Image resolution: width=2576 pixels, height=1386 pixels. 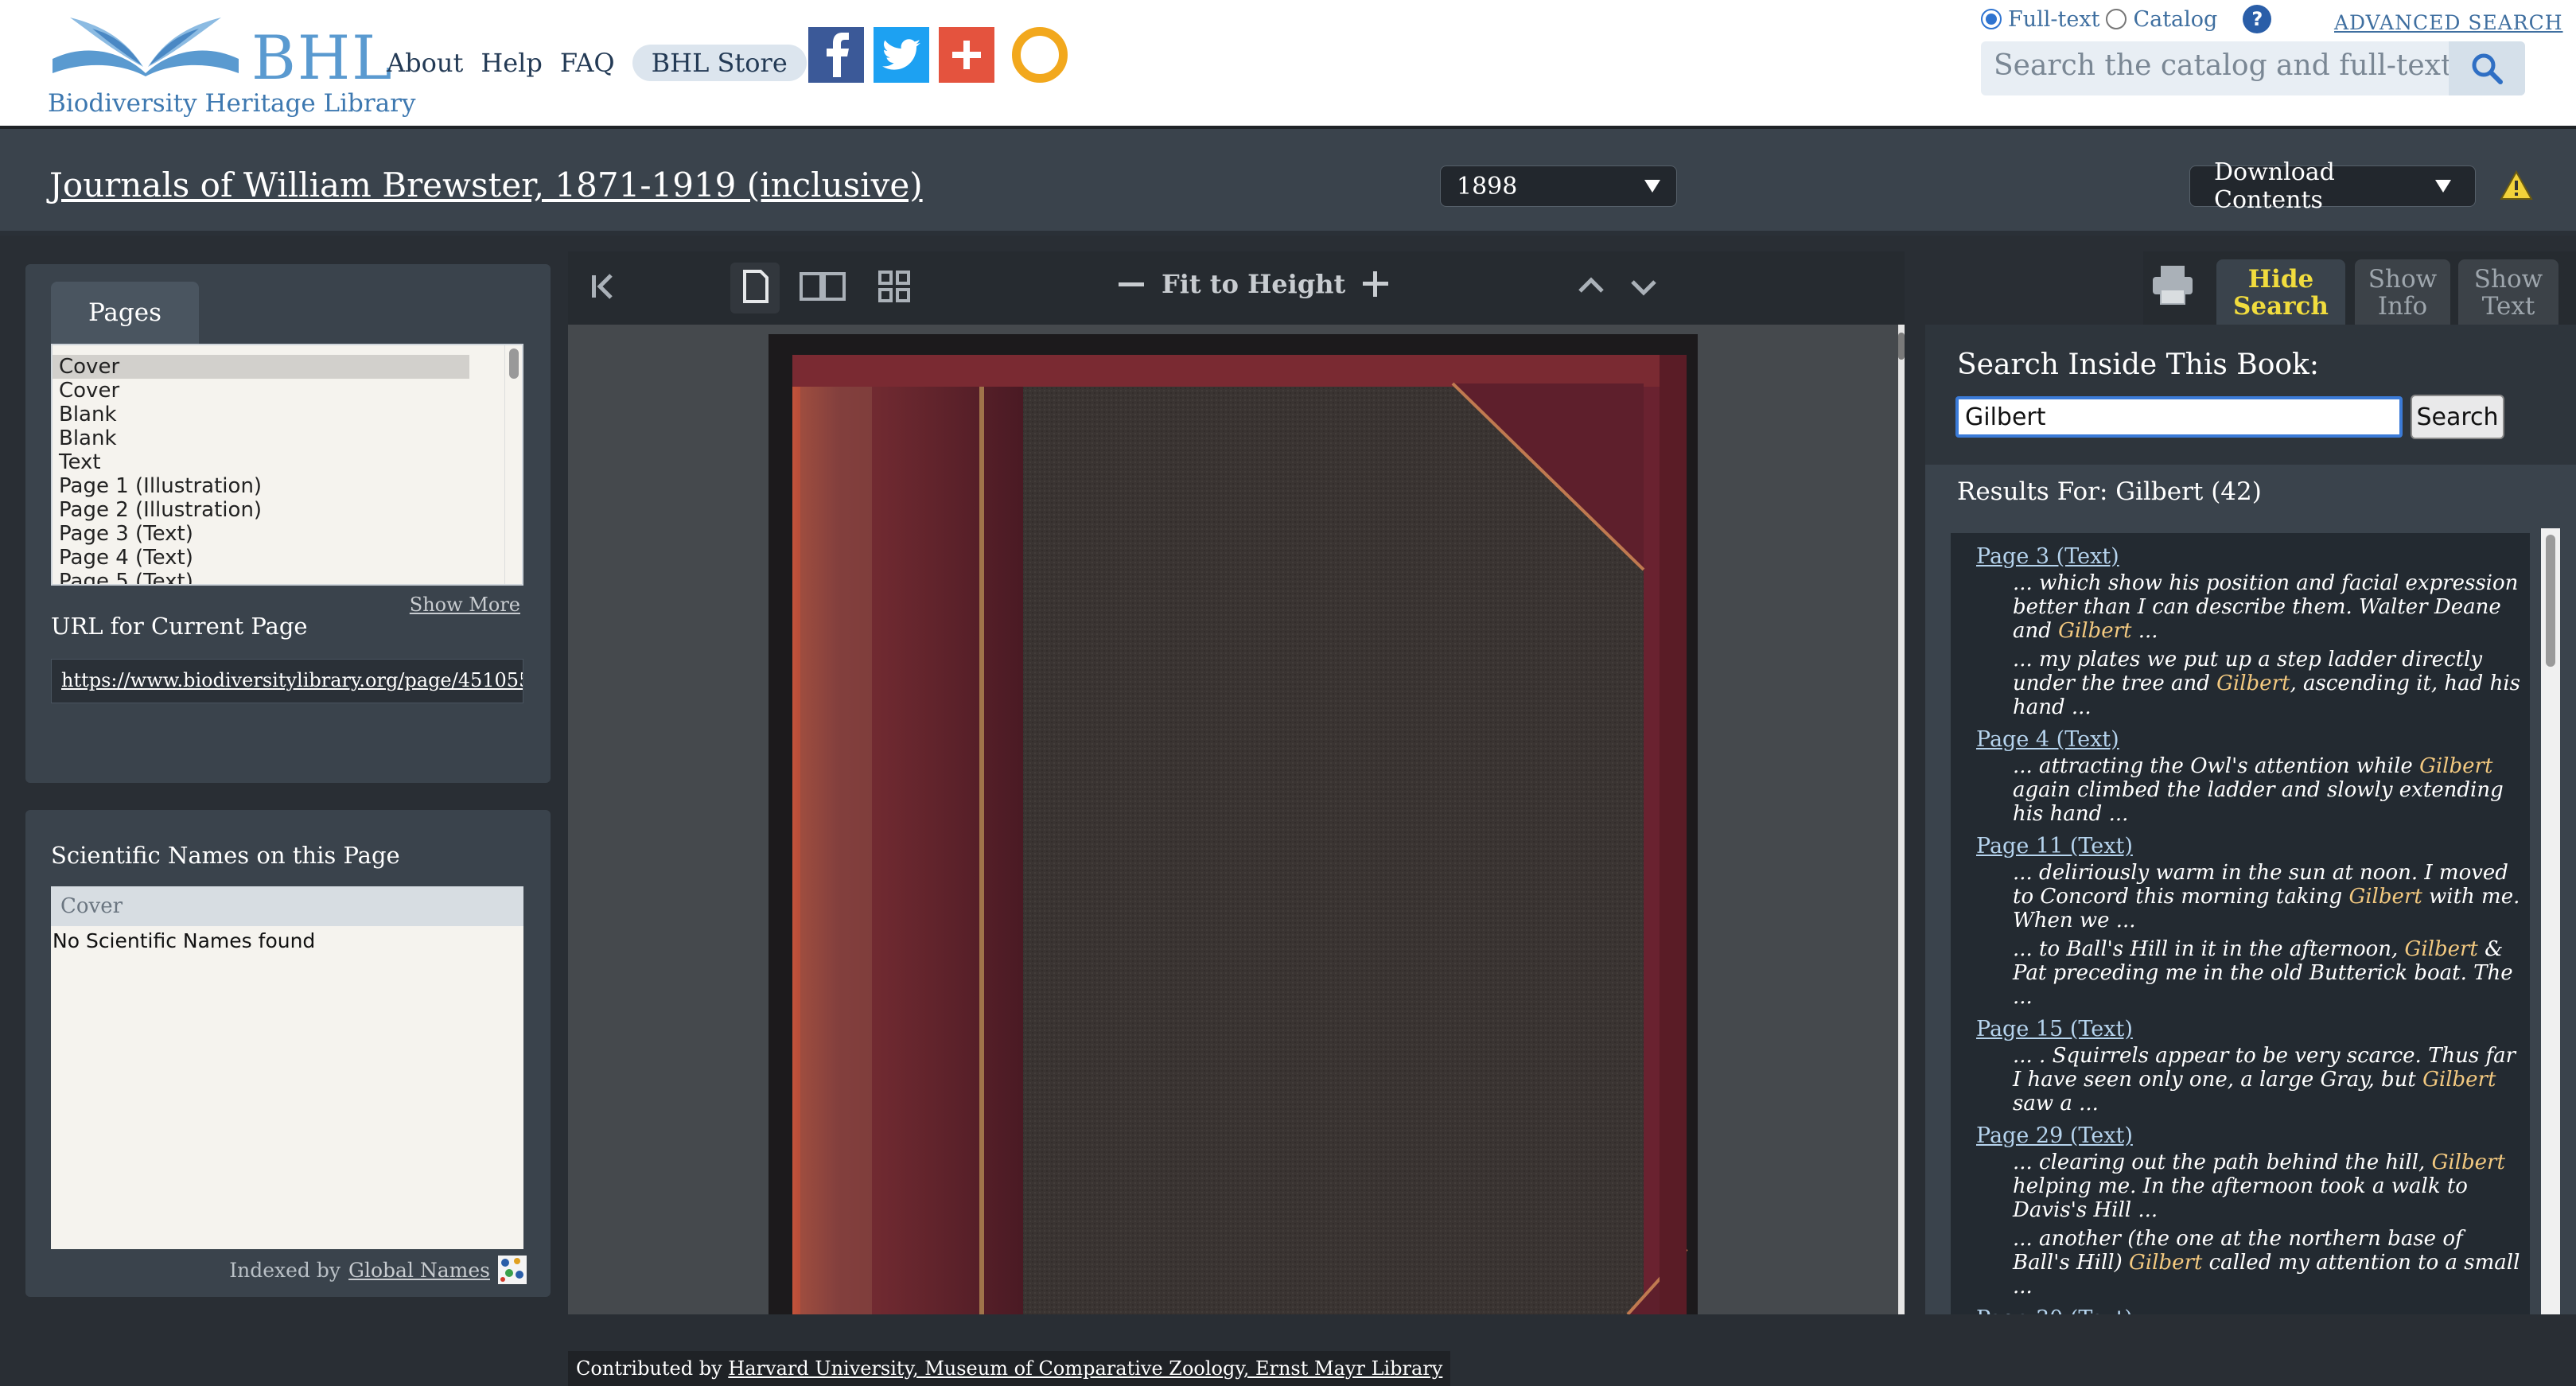 I want to click on page-list-item: Page 2 (Illustration), so click(x=261, y=510).